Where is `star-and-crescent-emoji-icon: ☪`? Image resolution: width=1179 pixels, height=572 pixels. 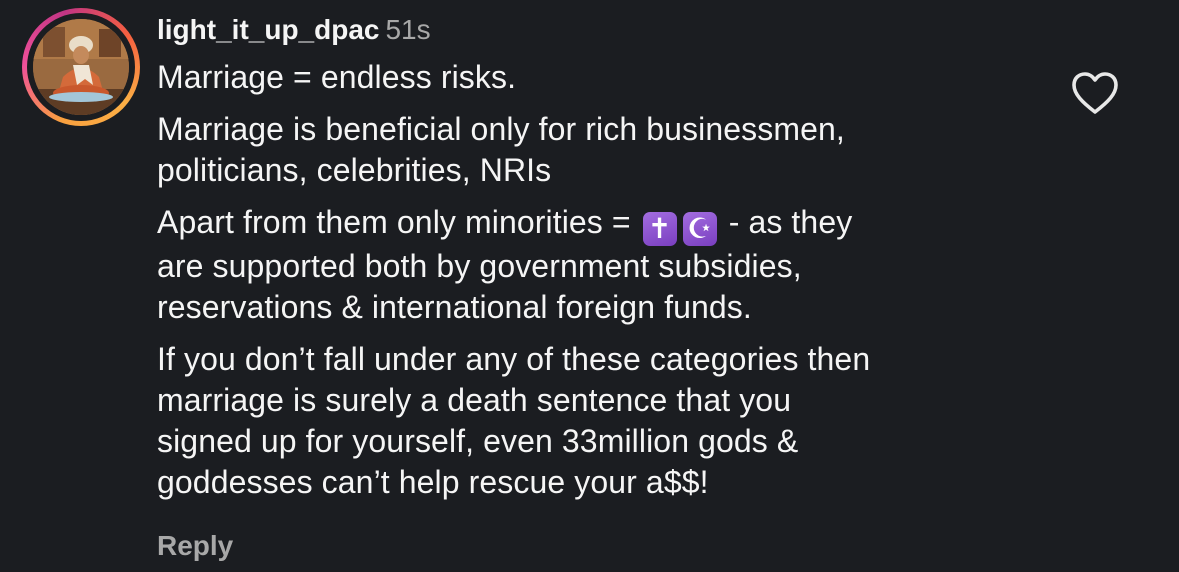
star-and-crescent-emoji-icon: ☪ is located at coordinates (699, 229).